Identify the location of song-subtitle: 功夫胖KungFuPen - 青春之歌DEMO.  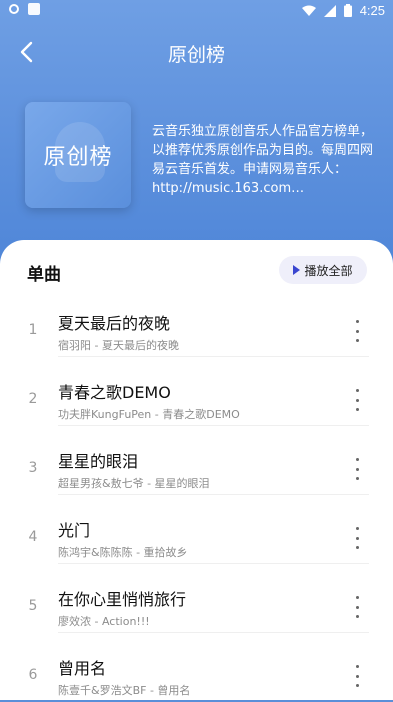
(149, 414).